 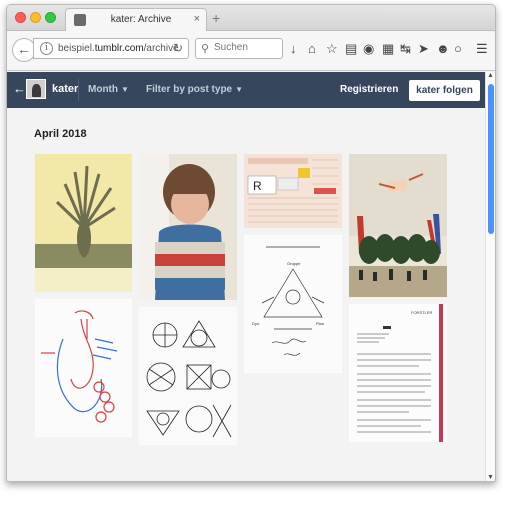 What do you see at coordinates (421, 312) in the screenshot?
I see `svg-text: FORSTLER` at bounding box center [421, 312].